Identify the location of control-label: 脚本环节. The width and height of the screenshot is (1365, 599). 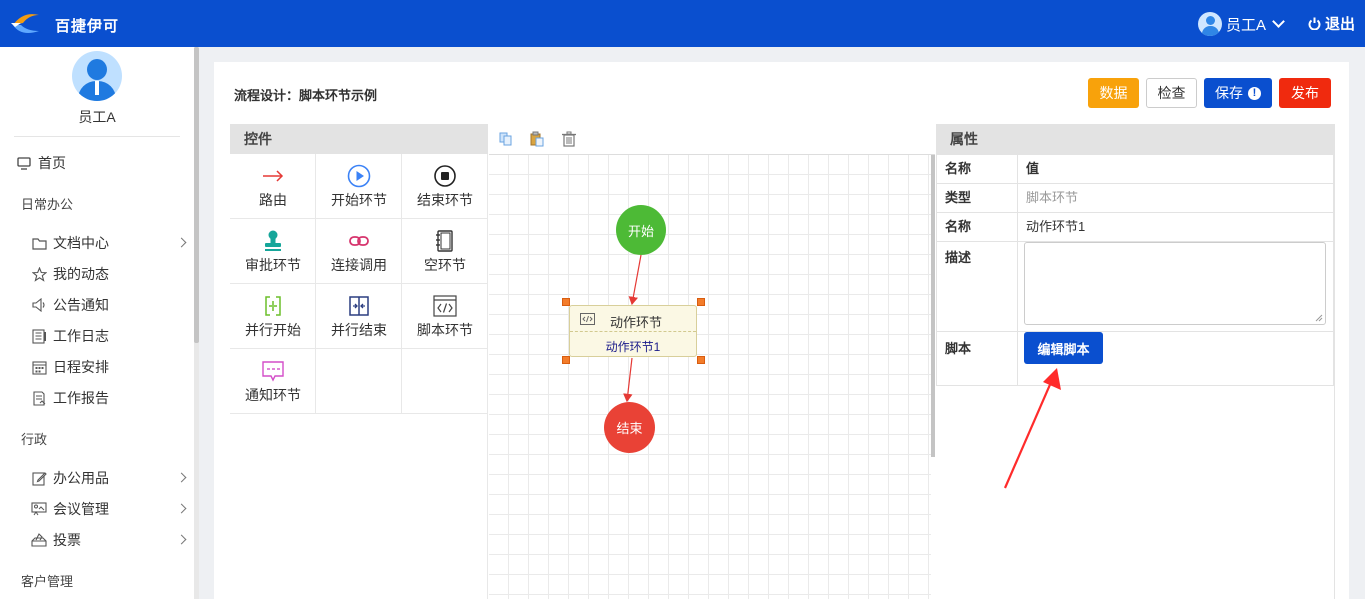
(445, 330).